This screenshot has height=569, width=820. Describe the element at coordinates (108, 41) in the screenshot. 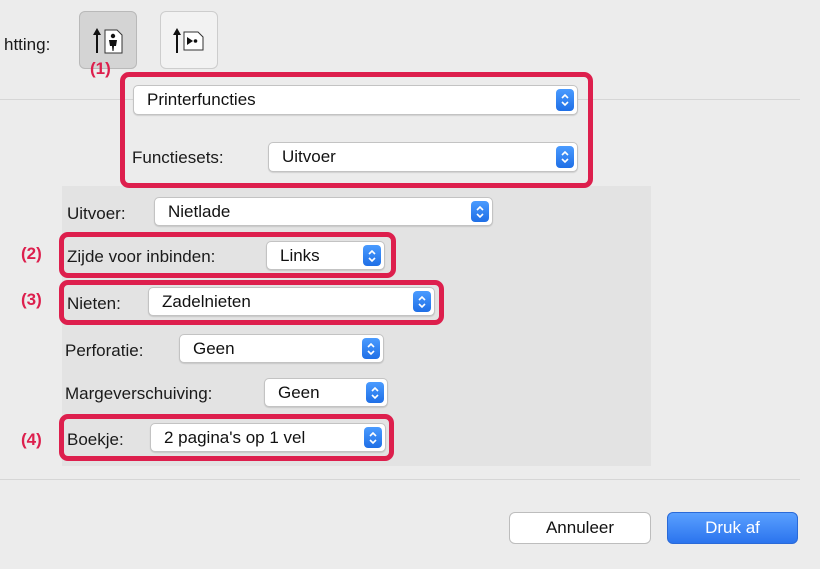

I see `portrait-icon` at that location.